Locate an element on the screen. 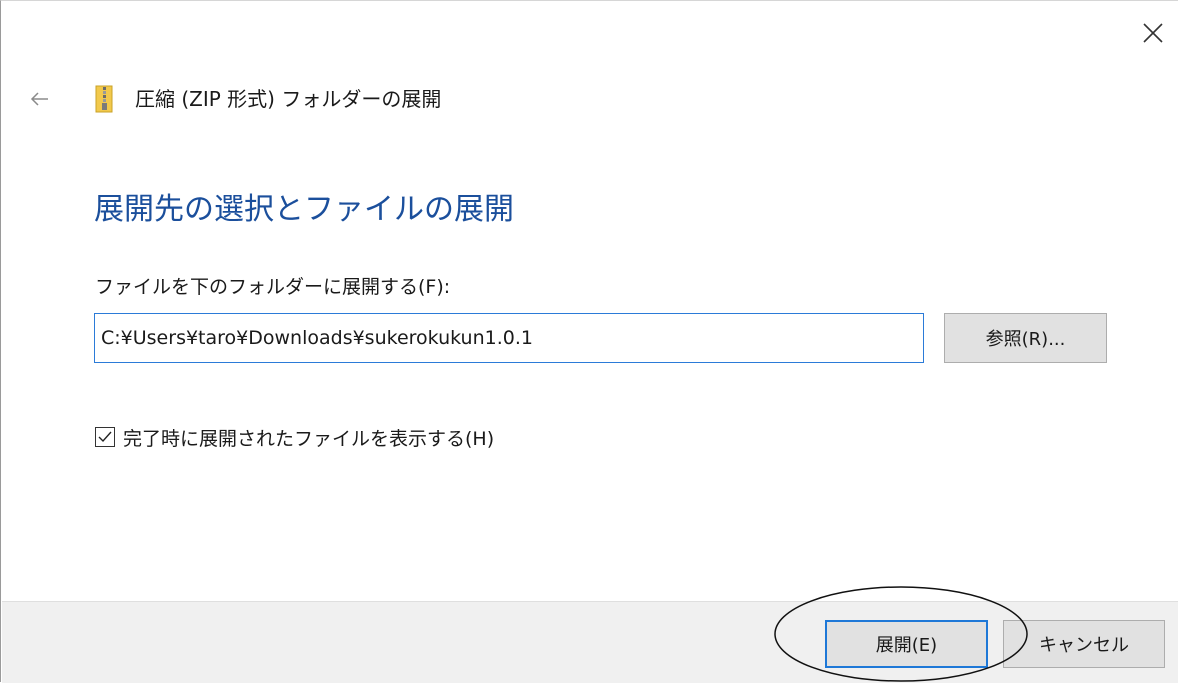 The width and height of the screenshot is (1178, 683). close-icon is located at coordinates (1153, 33).